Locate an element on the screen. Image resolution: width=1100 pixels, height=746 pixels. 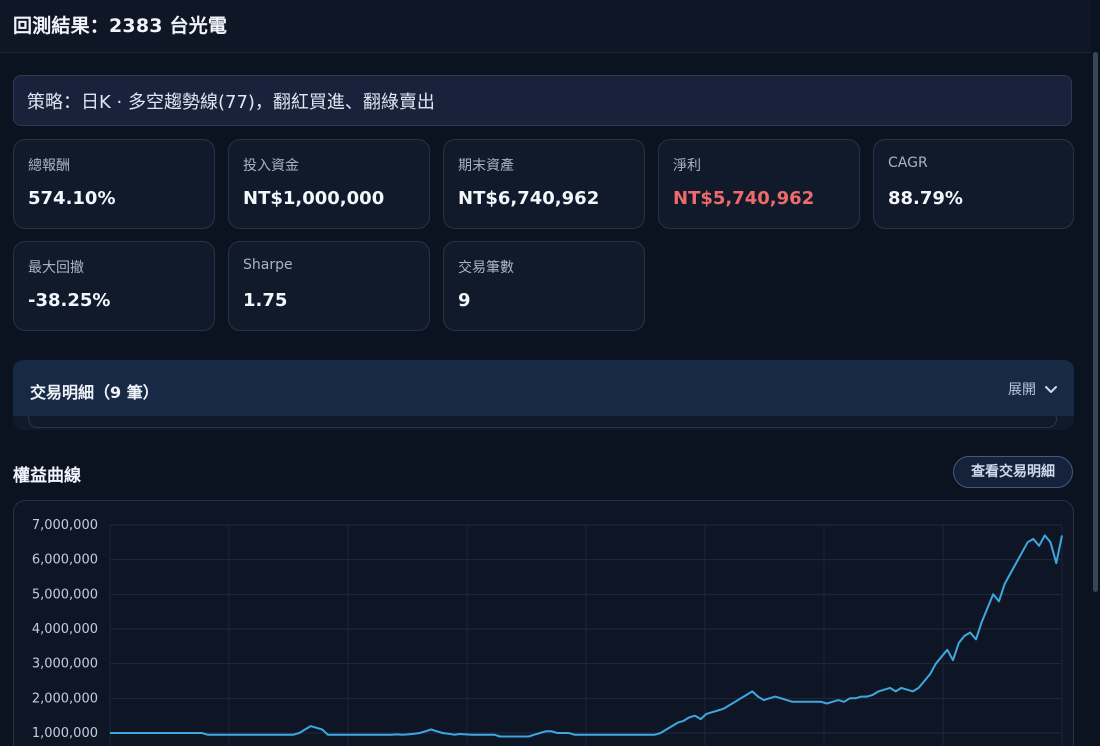
metric-label: 投入資金 is located at coordinates (271, 166).